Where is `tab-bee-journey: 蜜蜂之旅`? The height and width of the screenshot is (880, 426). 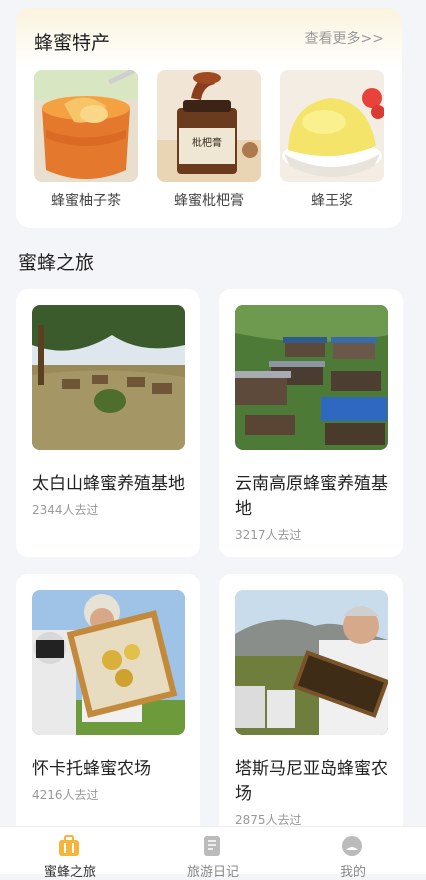 tab-bee-journey: 蜜蜂之旅 is located at coordinates (70, 853).